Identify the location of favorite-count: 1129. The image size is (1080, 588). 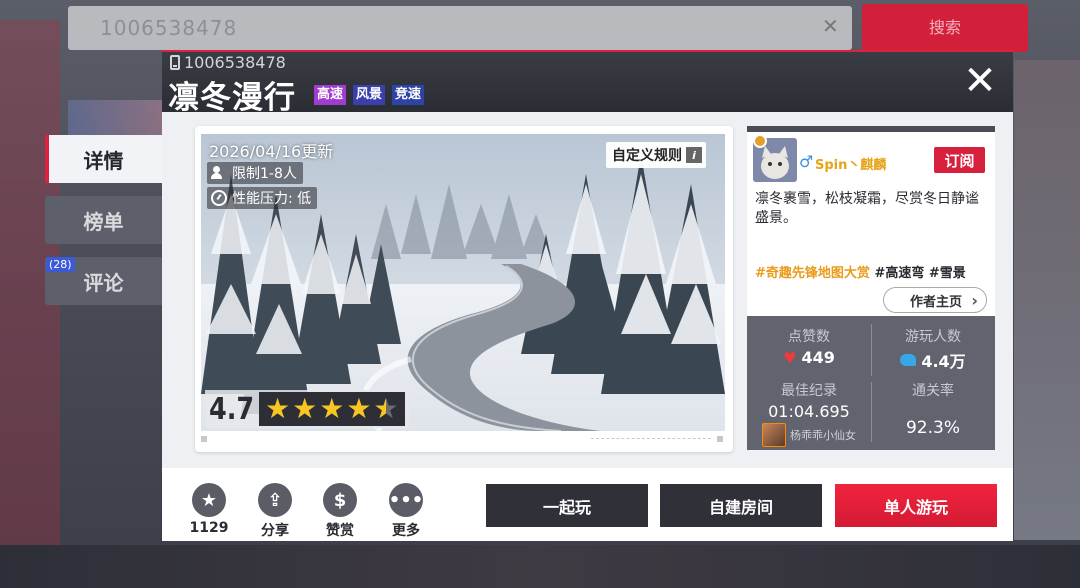
(209, 528).